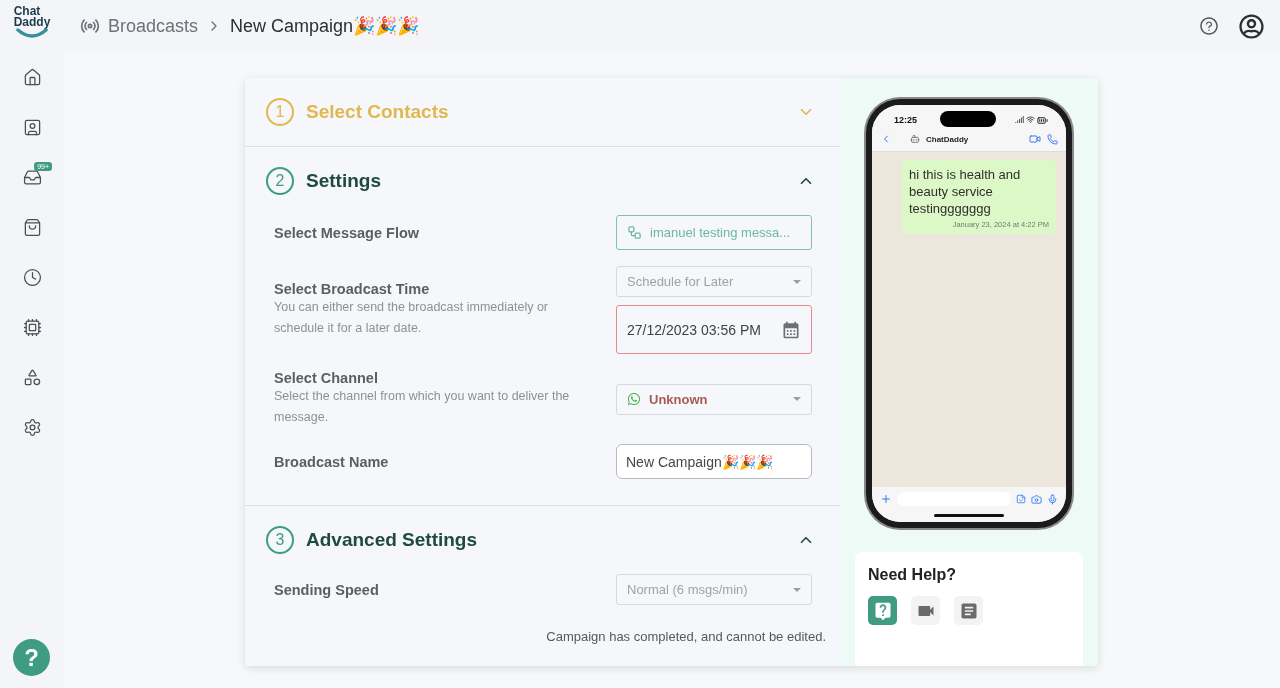 The height and width of the screenshot is (688, 1280). Describe the element at coordinates (969, 515) in the screenshot. I see `home-indicator` at that location.